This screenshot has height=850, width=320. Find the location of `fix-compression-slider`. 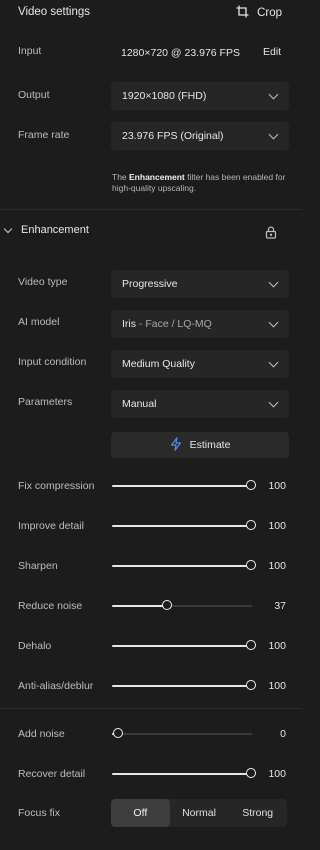

fix-compression-slider is located at coordinates (184, 486).